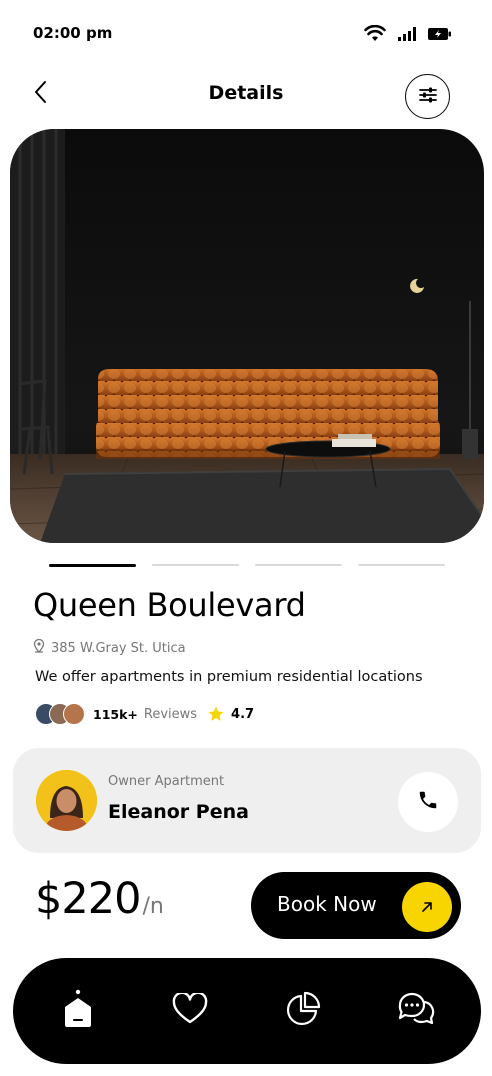 The height and width of the screenshot is (1076, 492). What do you see at coordinates (115, 714) in the screenshot?
I see `reviews-count: 115k+` at bounding box center [115, 714].